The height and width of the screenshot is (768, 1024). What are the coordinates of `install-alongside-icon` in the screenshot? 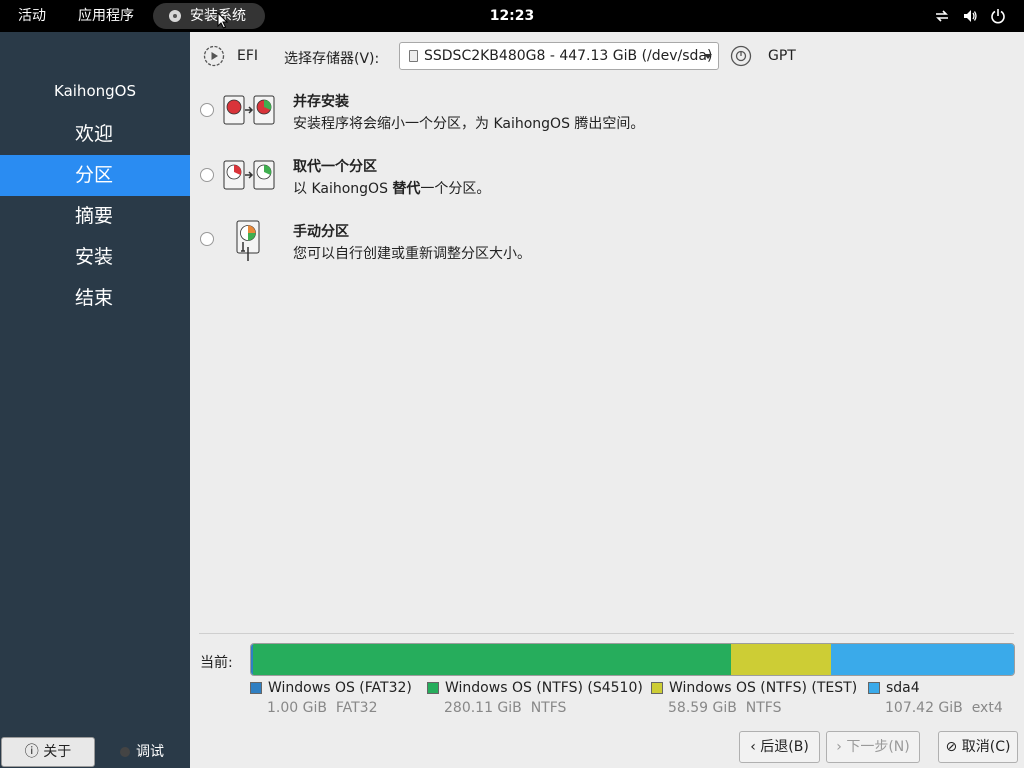 It's located at (249, 110).